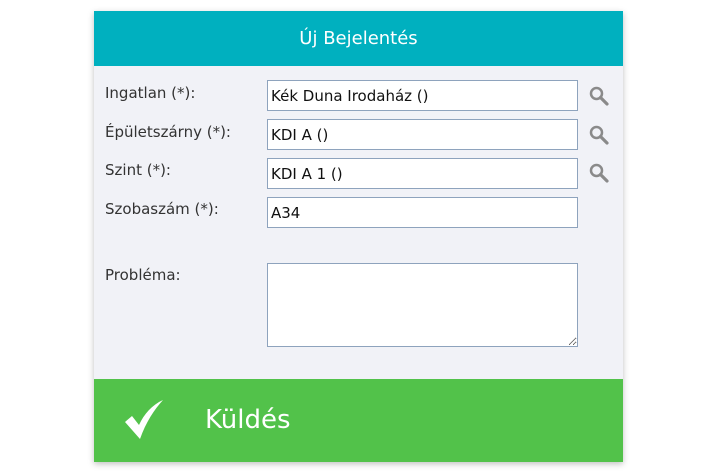 The height and width of the screenshot is (471, 711). I want to click on wing-label: Épületszárny (*):, so click(168, 132).